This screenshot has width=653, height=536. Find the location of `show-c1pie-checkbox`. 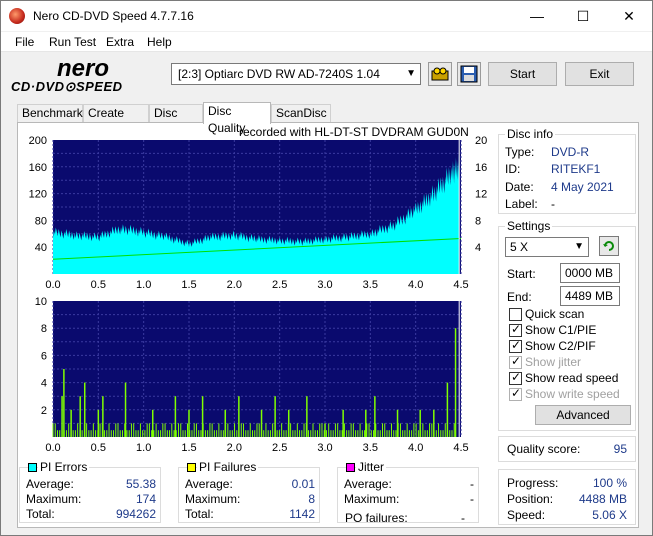

show-c1pie-checkbox is located at coordinates (515, 329).